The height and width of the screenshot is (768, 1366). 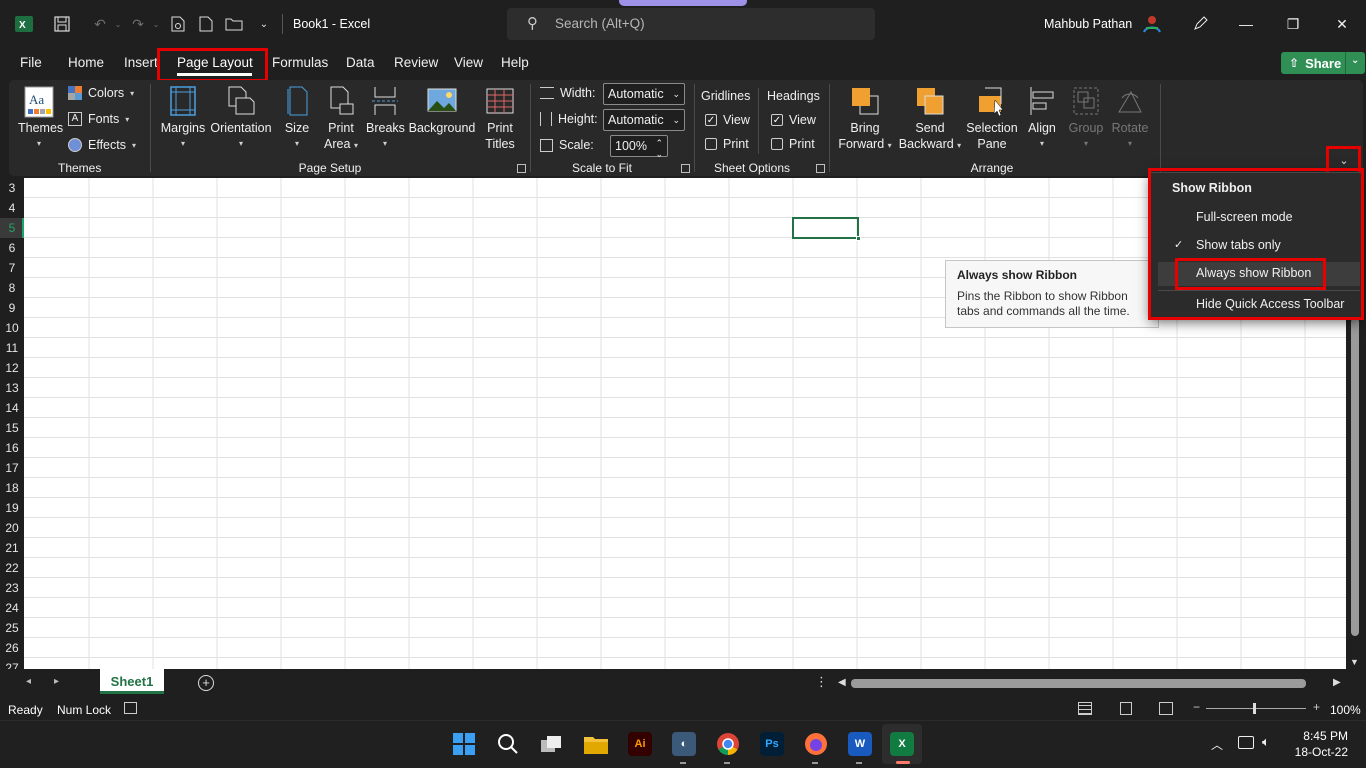 I want to click on horizontal-scroll-thumb, so click(x=1078, y=683).